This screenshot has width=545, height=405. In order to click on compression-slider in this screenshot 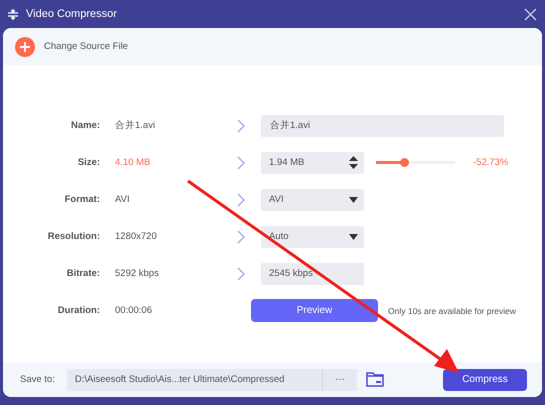, I will do `click(415, 162)`.